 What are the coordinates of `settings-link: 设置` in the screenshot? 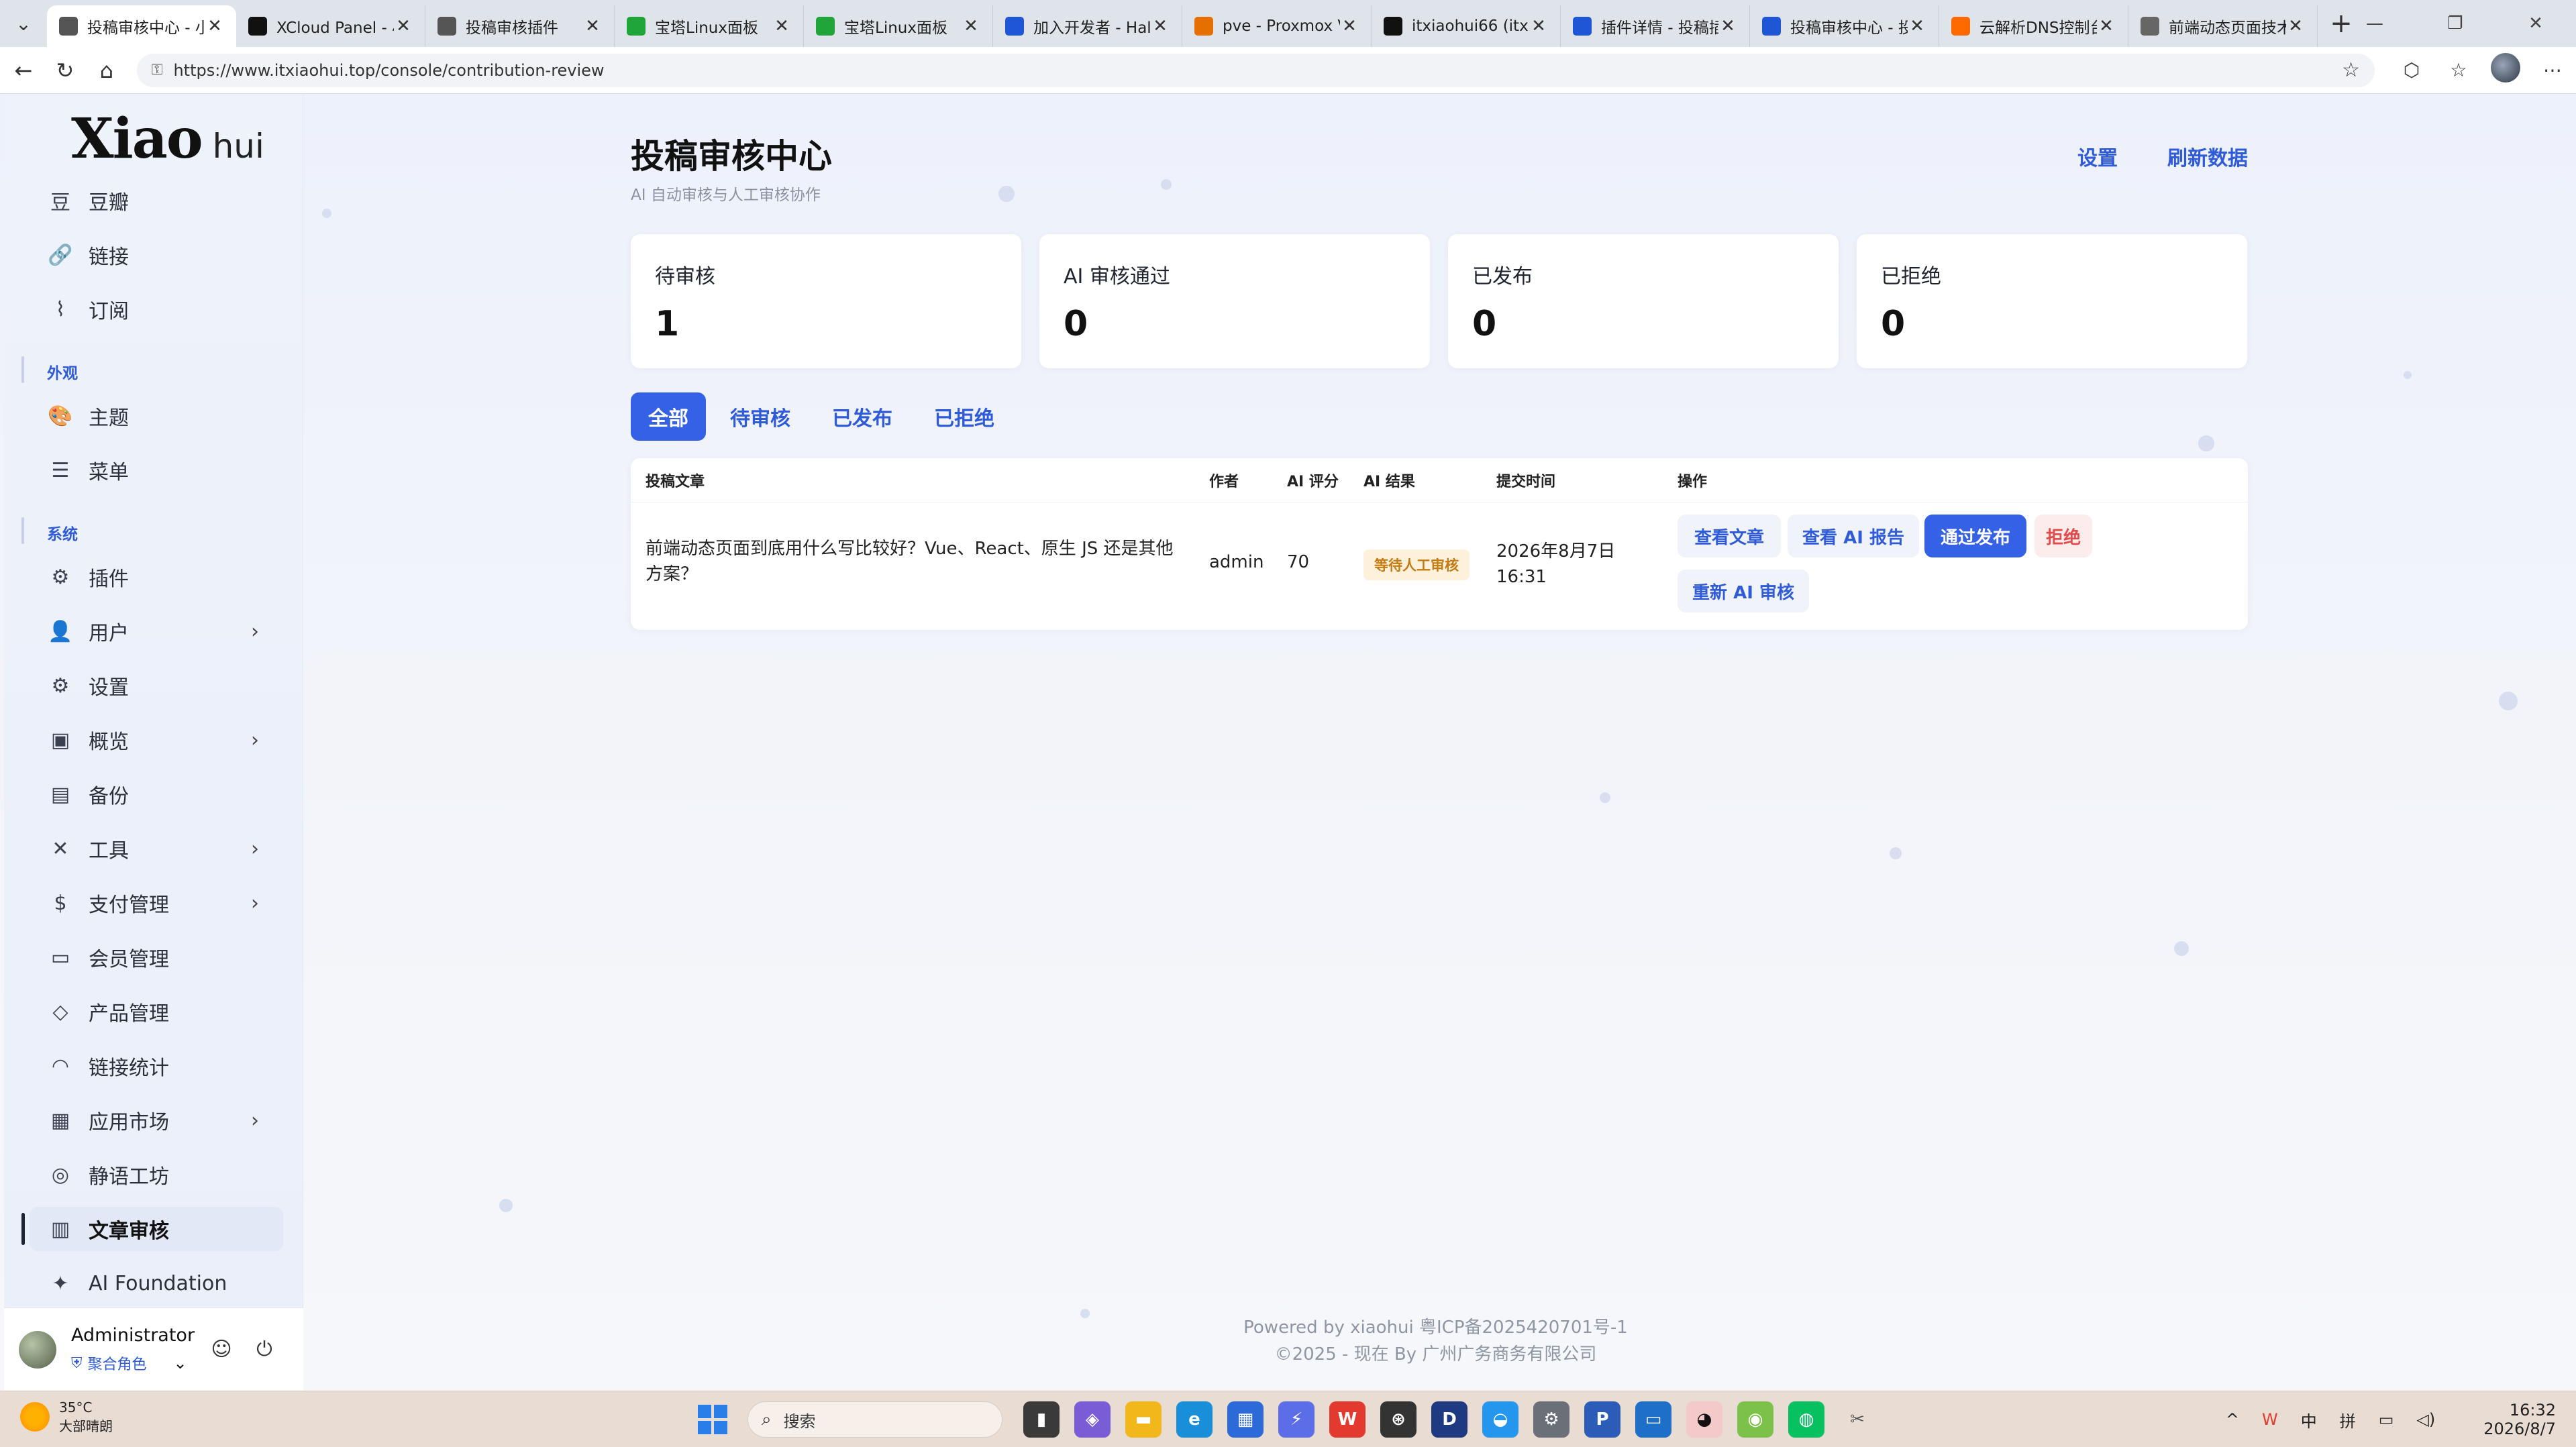 It's located at (2097, 157).